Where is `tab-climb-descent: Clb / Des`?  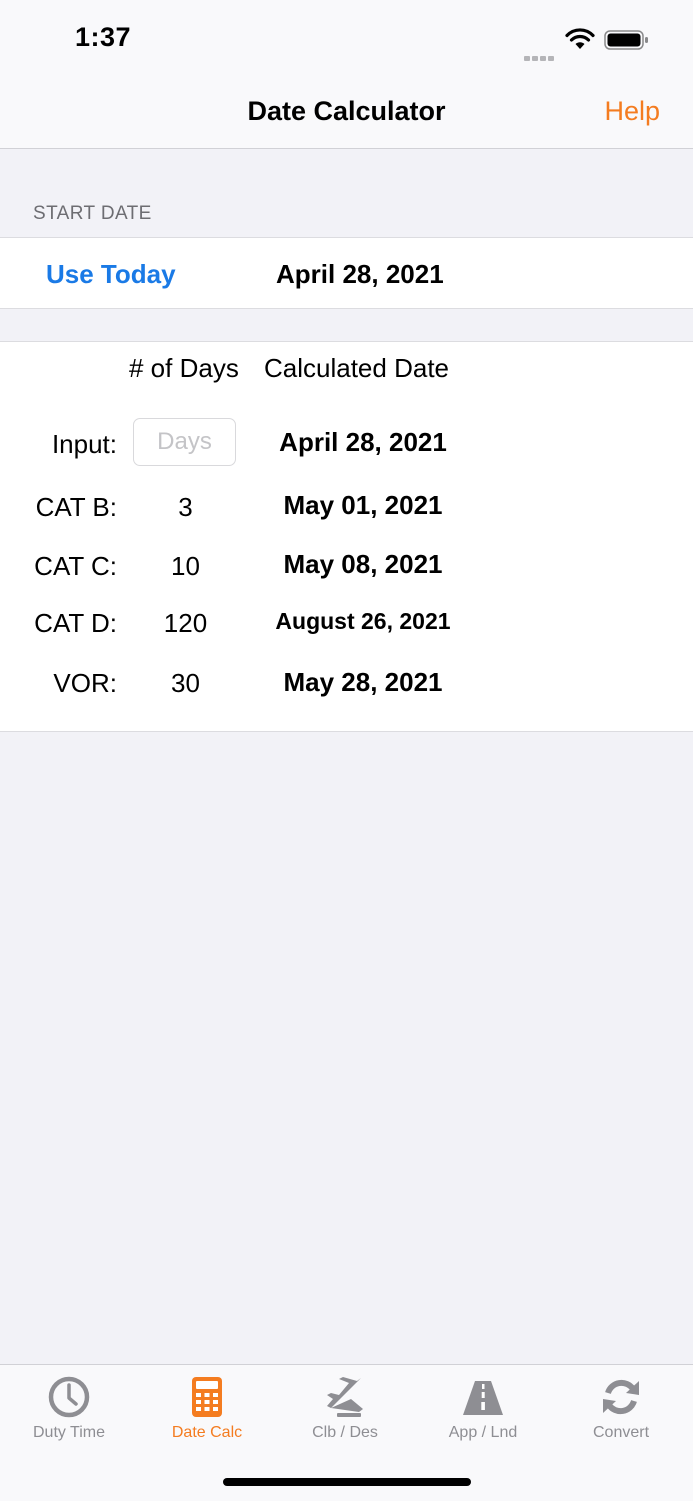 tab-climb-descent: Clb / Des is located at coordinates (345, 1410).